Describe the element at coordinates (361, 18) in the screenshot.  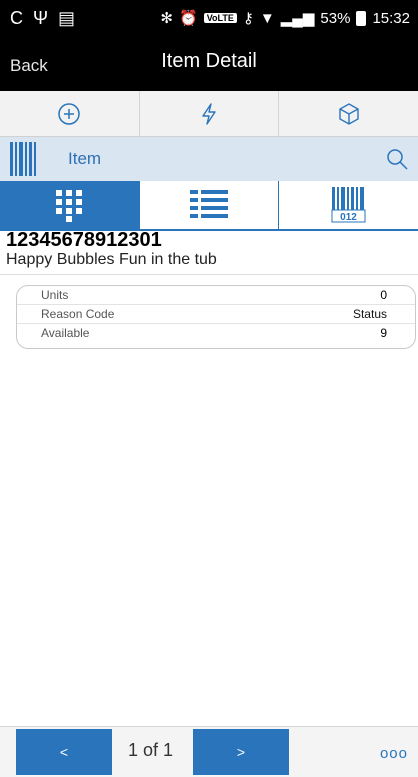
I see `battery-icon` at that location.